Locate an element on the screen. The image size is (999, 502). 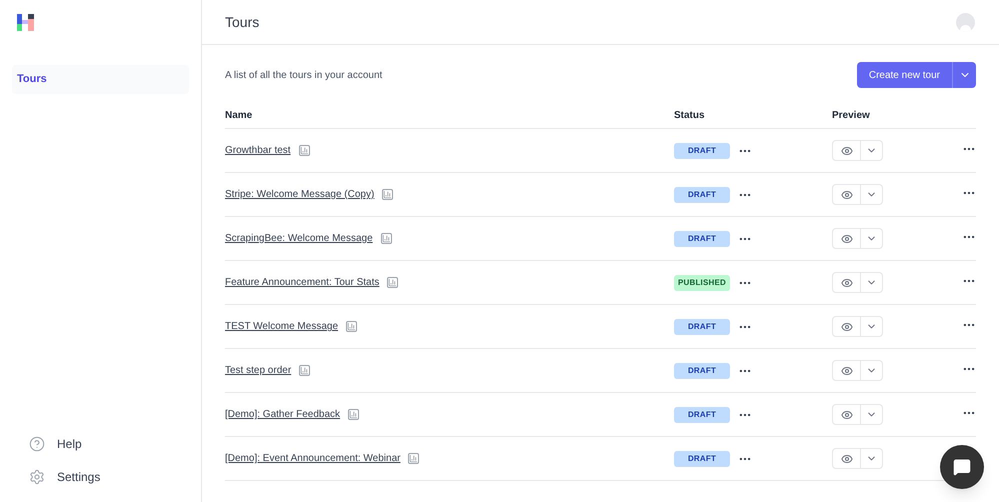
tour-link: Stripe: Welcome Message (Copy) is located at coordinates (299, 194).